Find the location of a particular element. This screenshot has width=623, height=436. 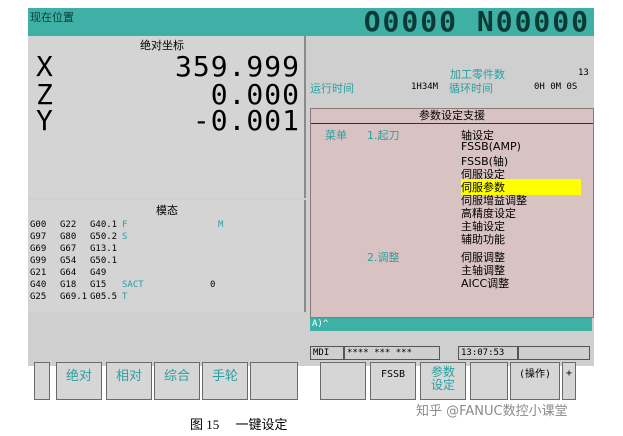

modal-code: G22 is located at coordinates (68, 225).